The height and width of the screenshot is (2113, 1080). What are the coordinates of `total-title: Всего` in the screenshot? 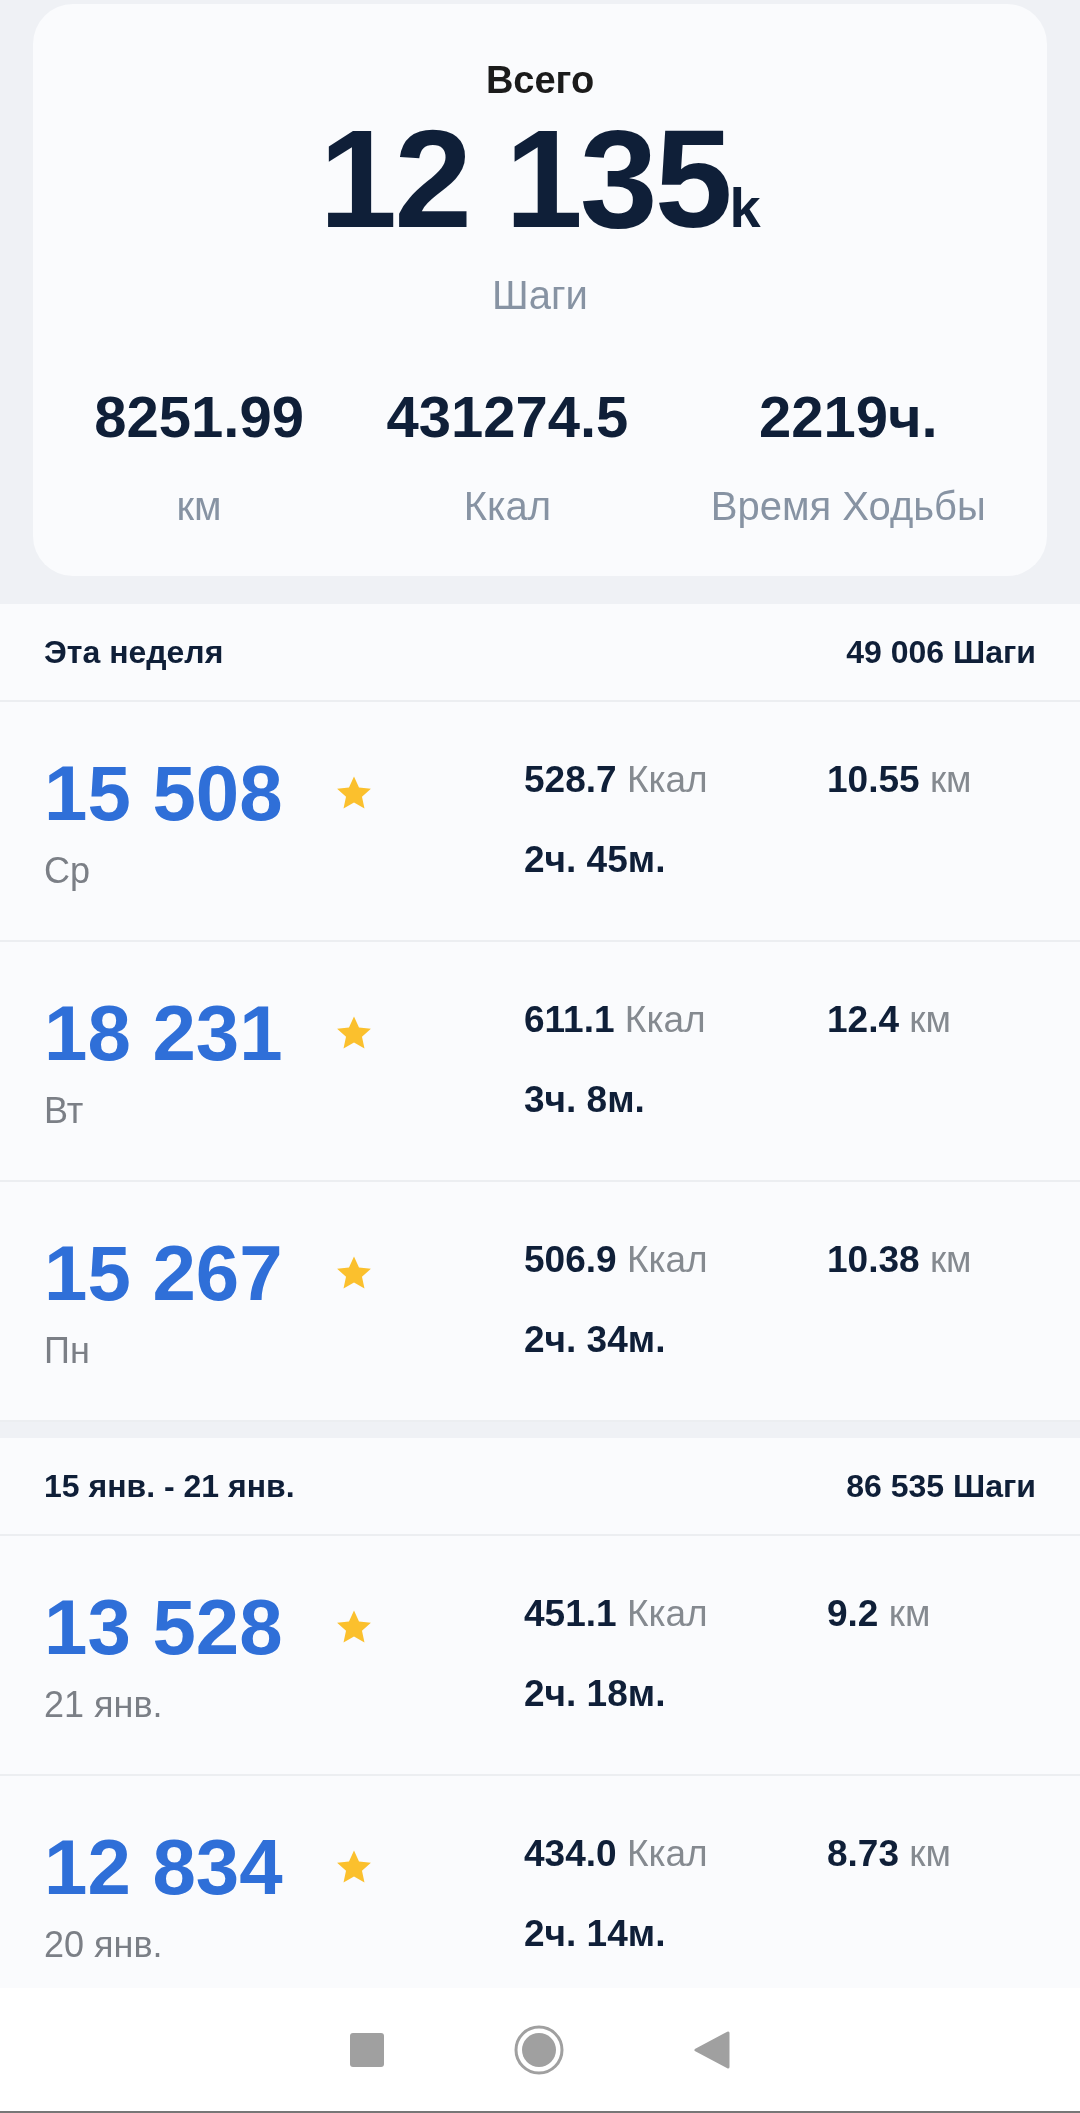 It's located at (540, 80).